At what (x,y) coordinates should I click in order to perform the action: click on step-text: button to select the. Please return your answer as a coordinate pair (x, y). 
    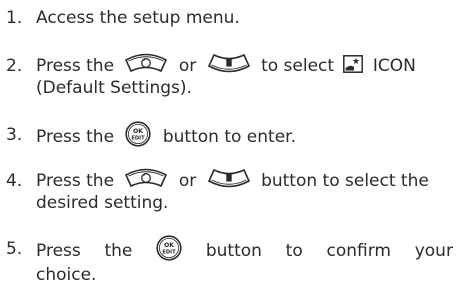
    Looking at the image, I should click on (345, 181).